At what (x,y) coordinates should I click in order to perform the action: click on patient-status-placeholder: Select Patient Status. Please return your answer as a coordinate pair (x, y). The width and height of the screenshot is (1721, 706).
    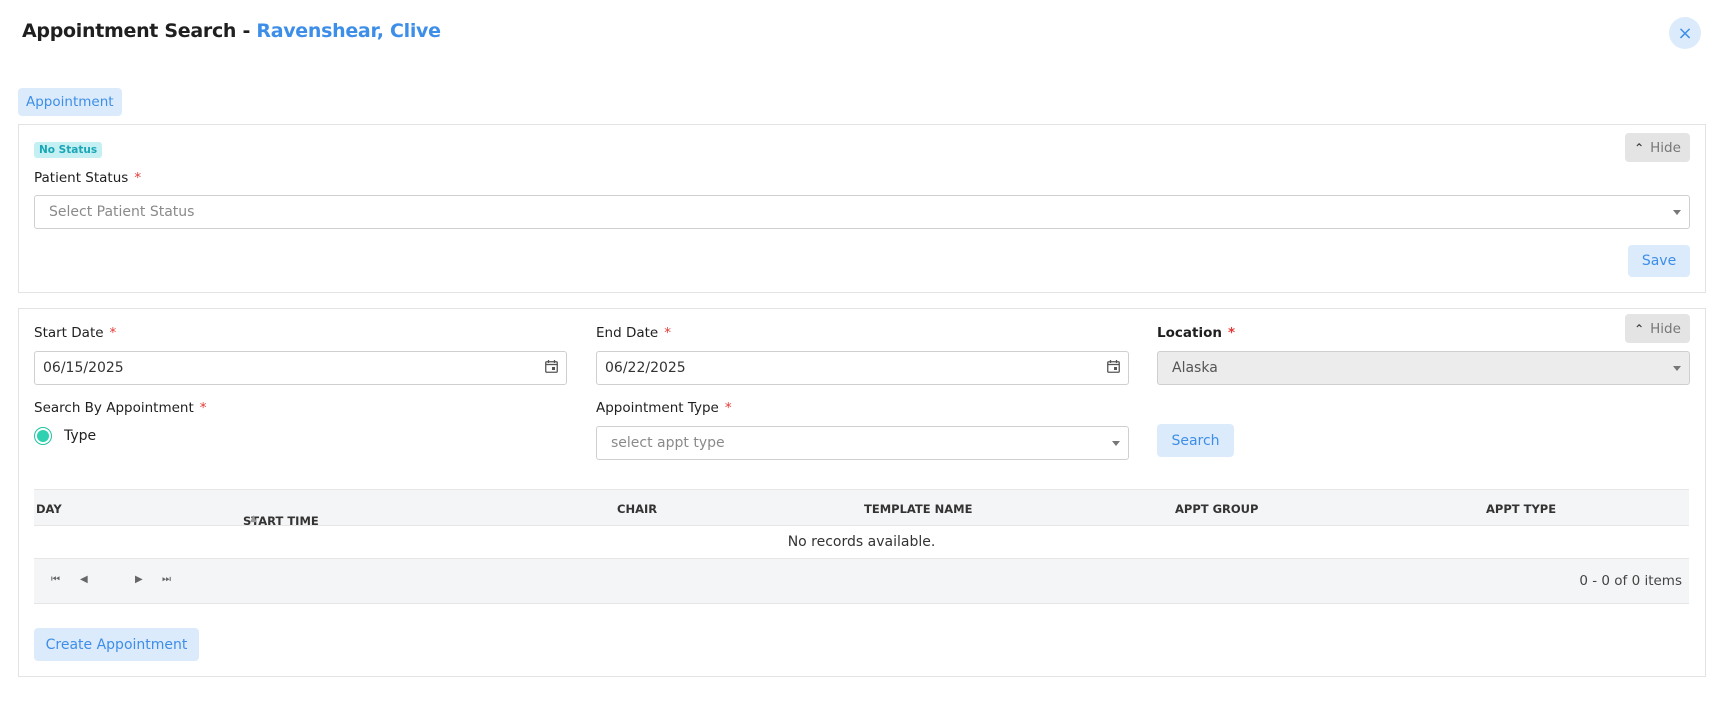
    Looking at the image, I should click on (122, 212).